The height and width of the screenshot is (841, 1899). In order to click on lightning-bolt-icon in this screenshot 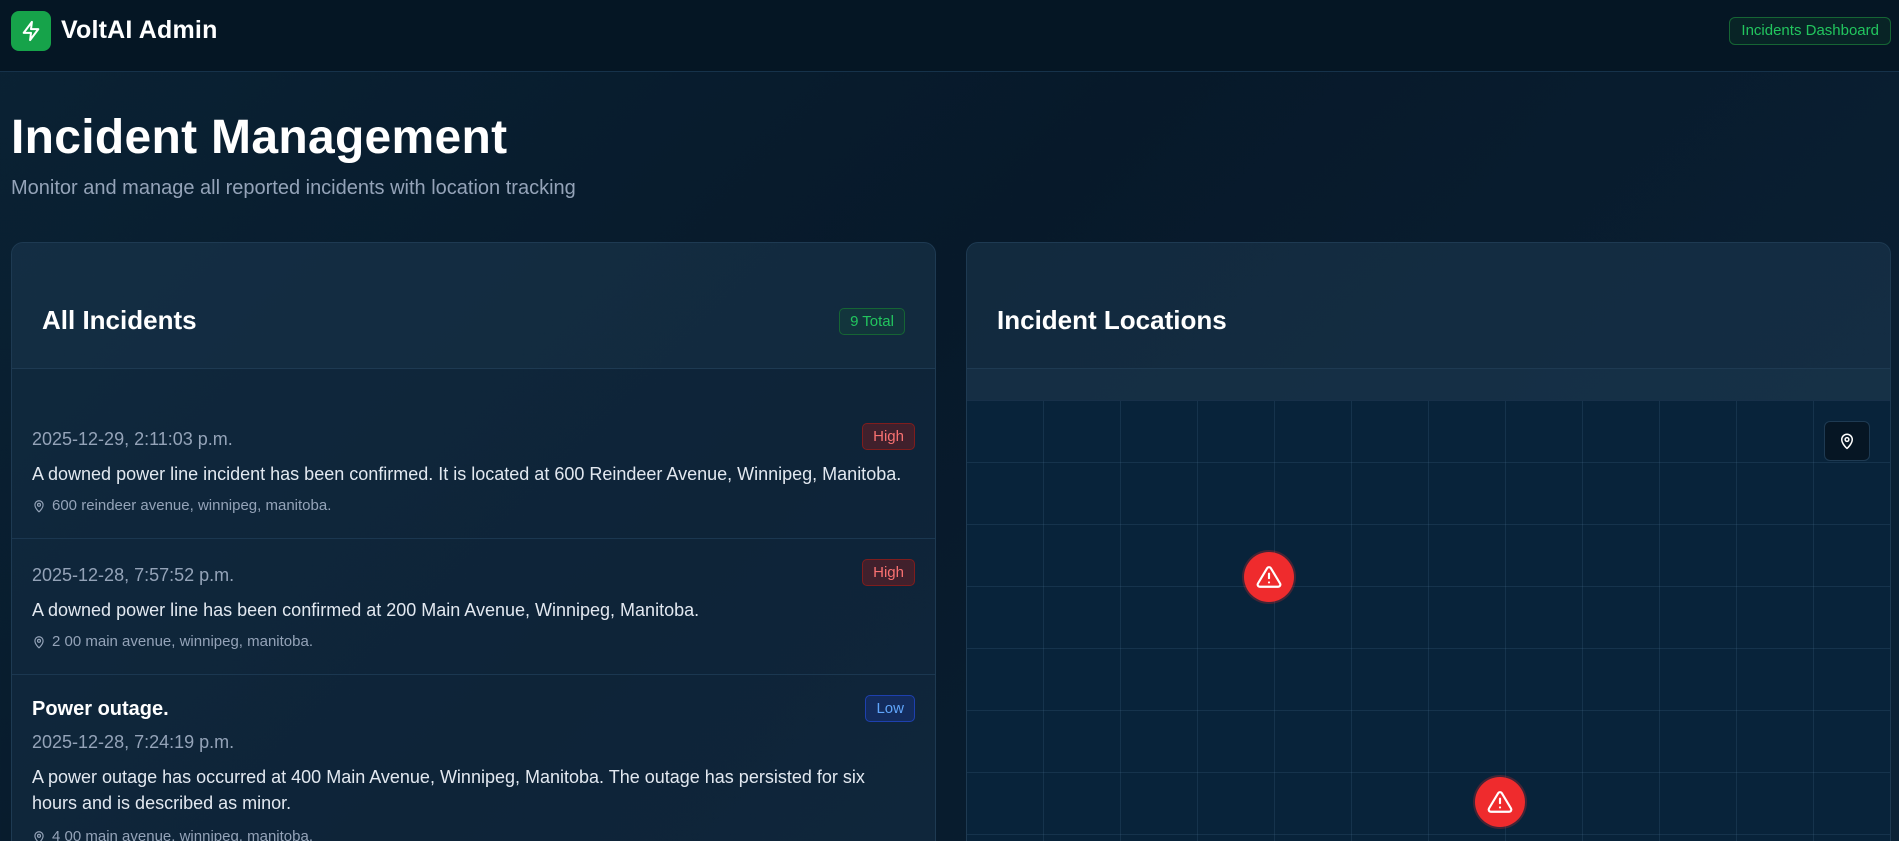, I will do `click(31, 31)`.